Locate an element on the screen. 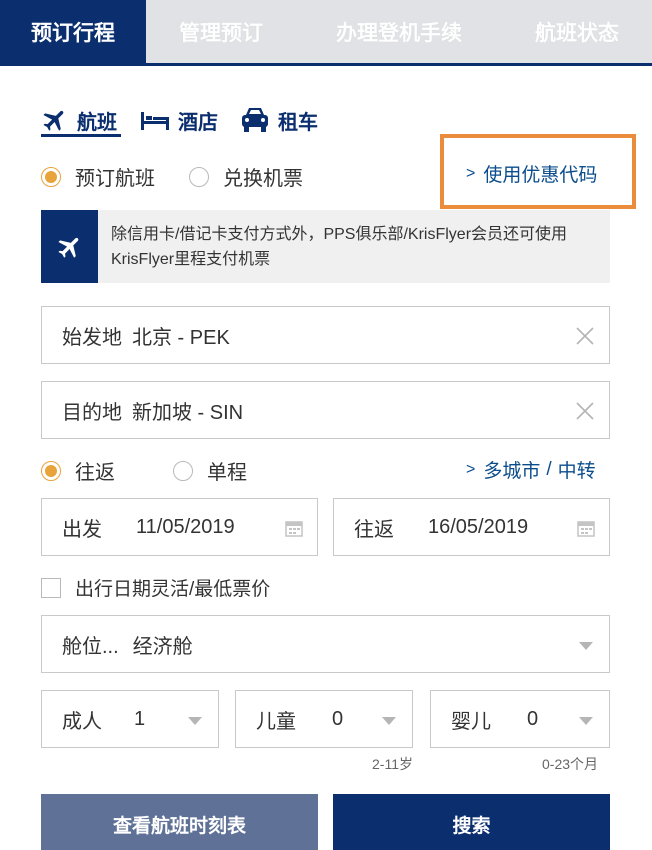 This screenshot has height=850, width=652. depart-label: 出发 is located at coordinates (82, 529).